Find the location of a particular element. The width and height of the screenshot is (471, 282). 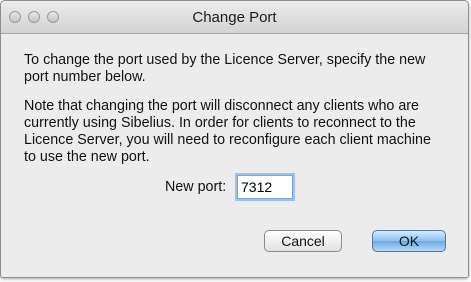

new-port-input is located at coordinates (265, 187).